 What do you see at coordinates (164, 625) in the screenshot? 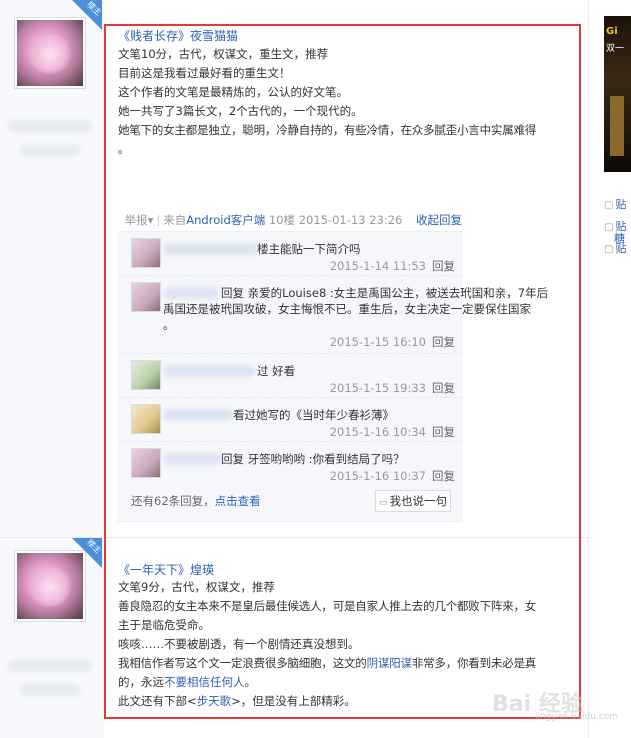
I see `post-line: 主于是临危受命。` at bounding box center [164, 625].